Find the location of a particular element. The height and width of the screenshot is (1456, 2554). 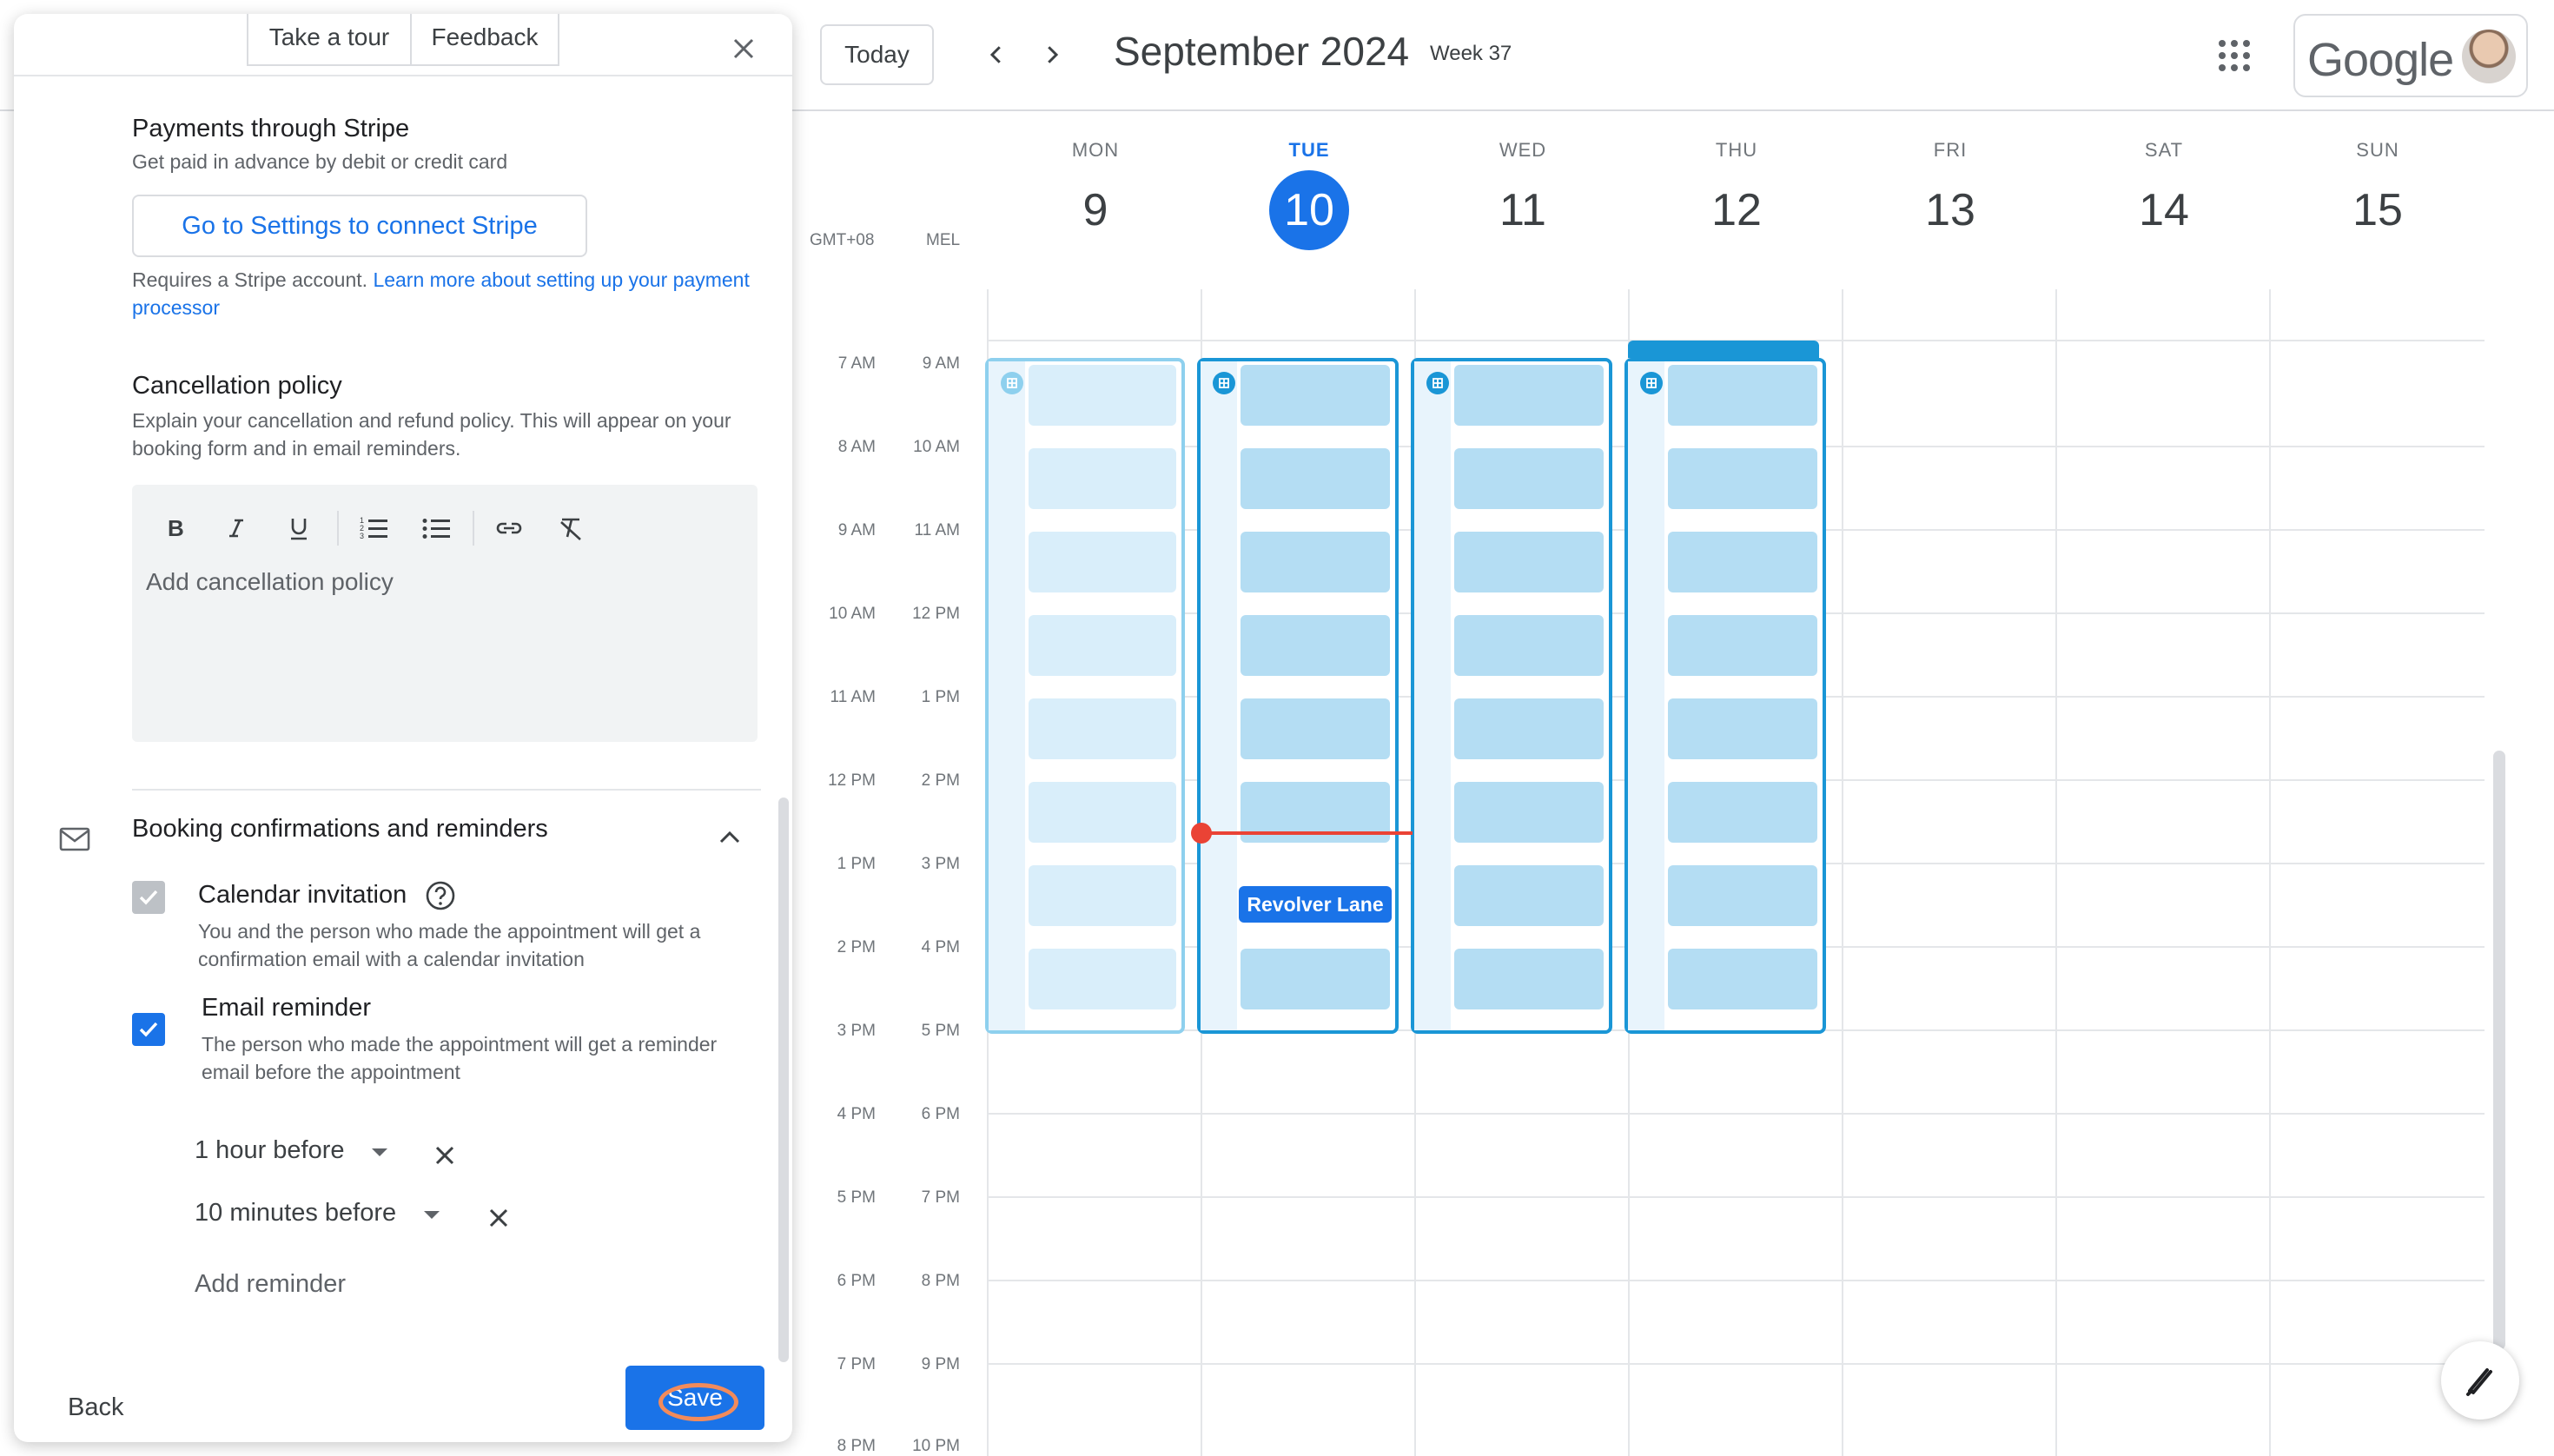

bold-icon: B is located at coordinates (176, 528).